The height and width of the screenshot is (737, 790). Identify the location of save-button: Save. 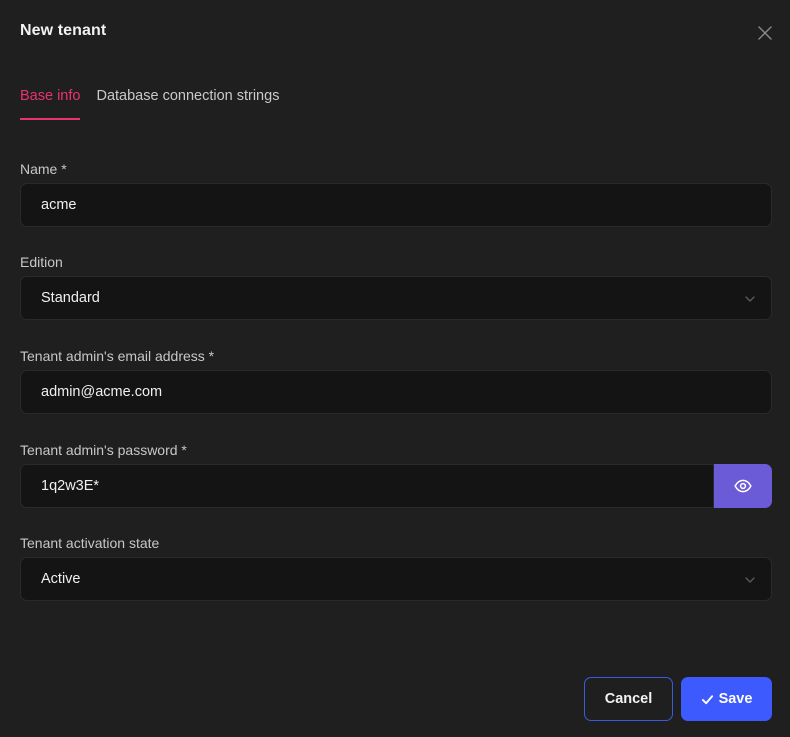
(726, 699).